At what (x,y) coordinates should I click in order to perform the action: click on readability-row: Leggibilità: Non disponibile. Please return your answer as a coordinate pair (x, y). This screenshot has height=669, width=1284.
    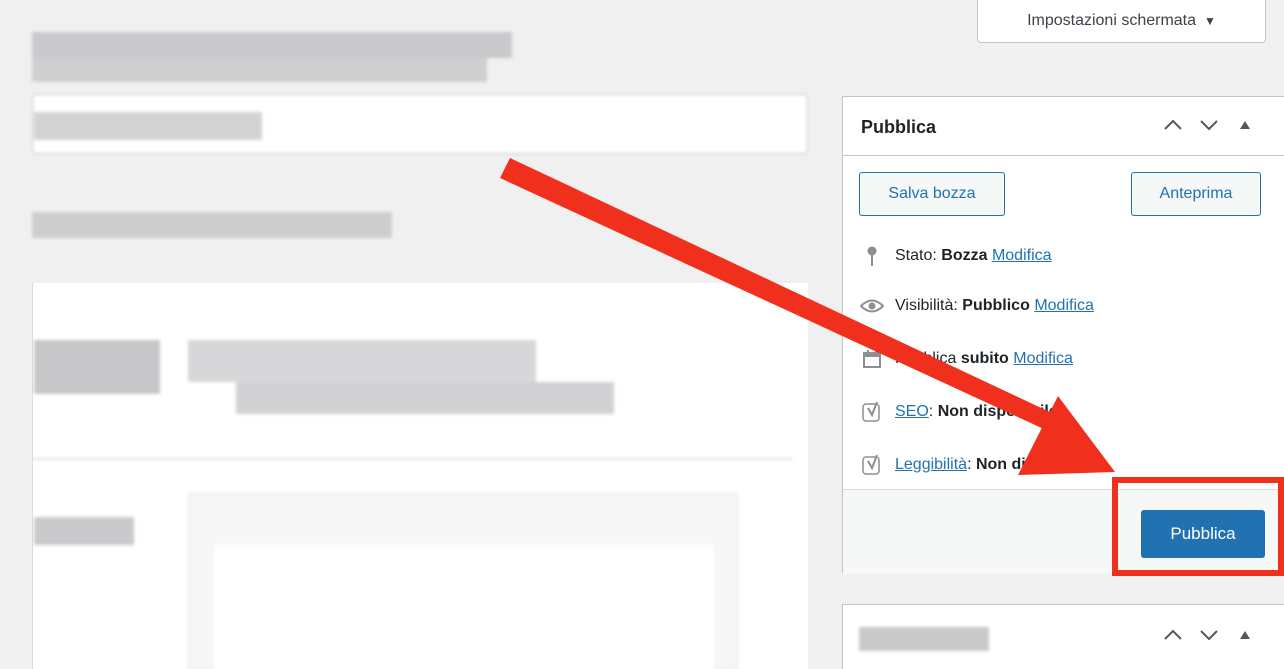
    Looking at the image, I should click on (977, 465).